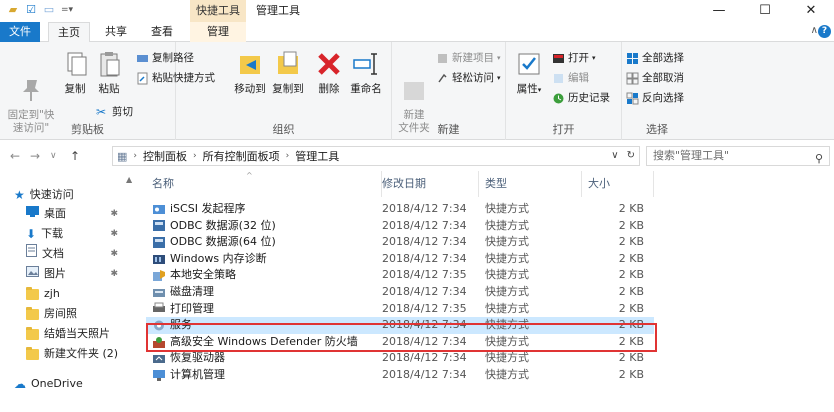 This screenshot has width=834, height=412. I want to click on column-header-name: 名称 ^, so click(264, 184).